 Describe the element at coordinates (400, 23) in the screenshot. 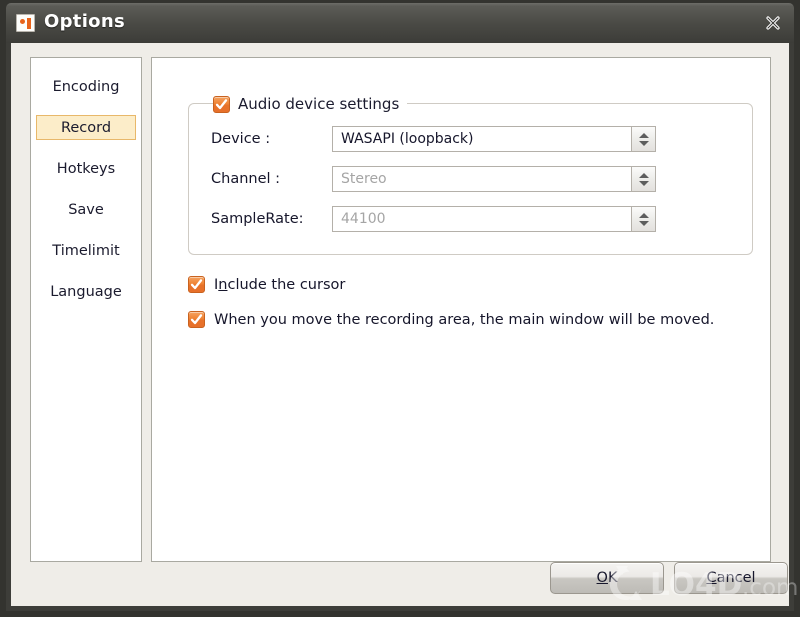

I see `title-bar: Options` at that location.